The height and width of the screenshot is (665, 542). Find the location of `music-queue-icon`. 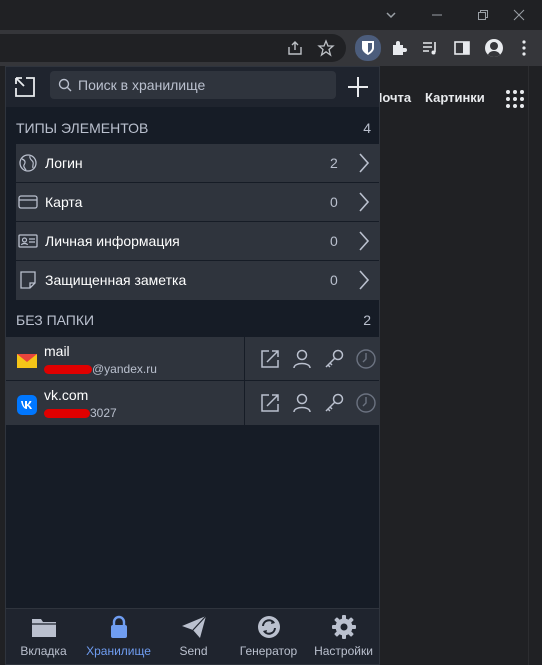

music-queue-icon is located at coordinates (429, 48).